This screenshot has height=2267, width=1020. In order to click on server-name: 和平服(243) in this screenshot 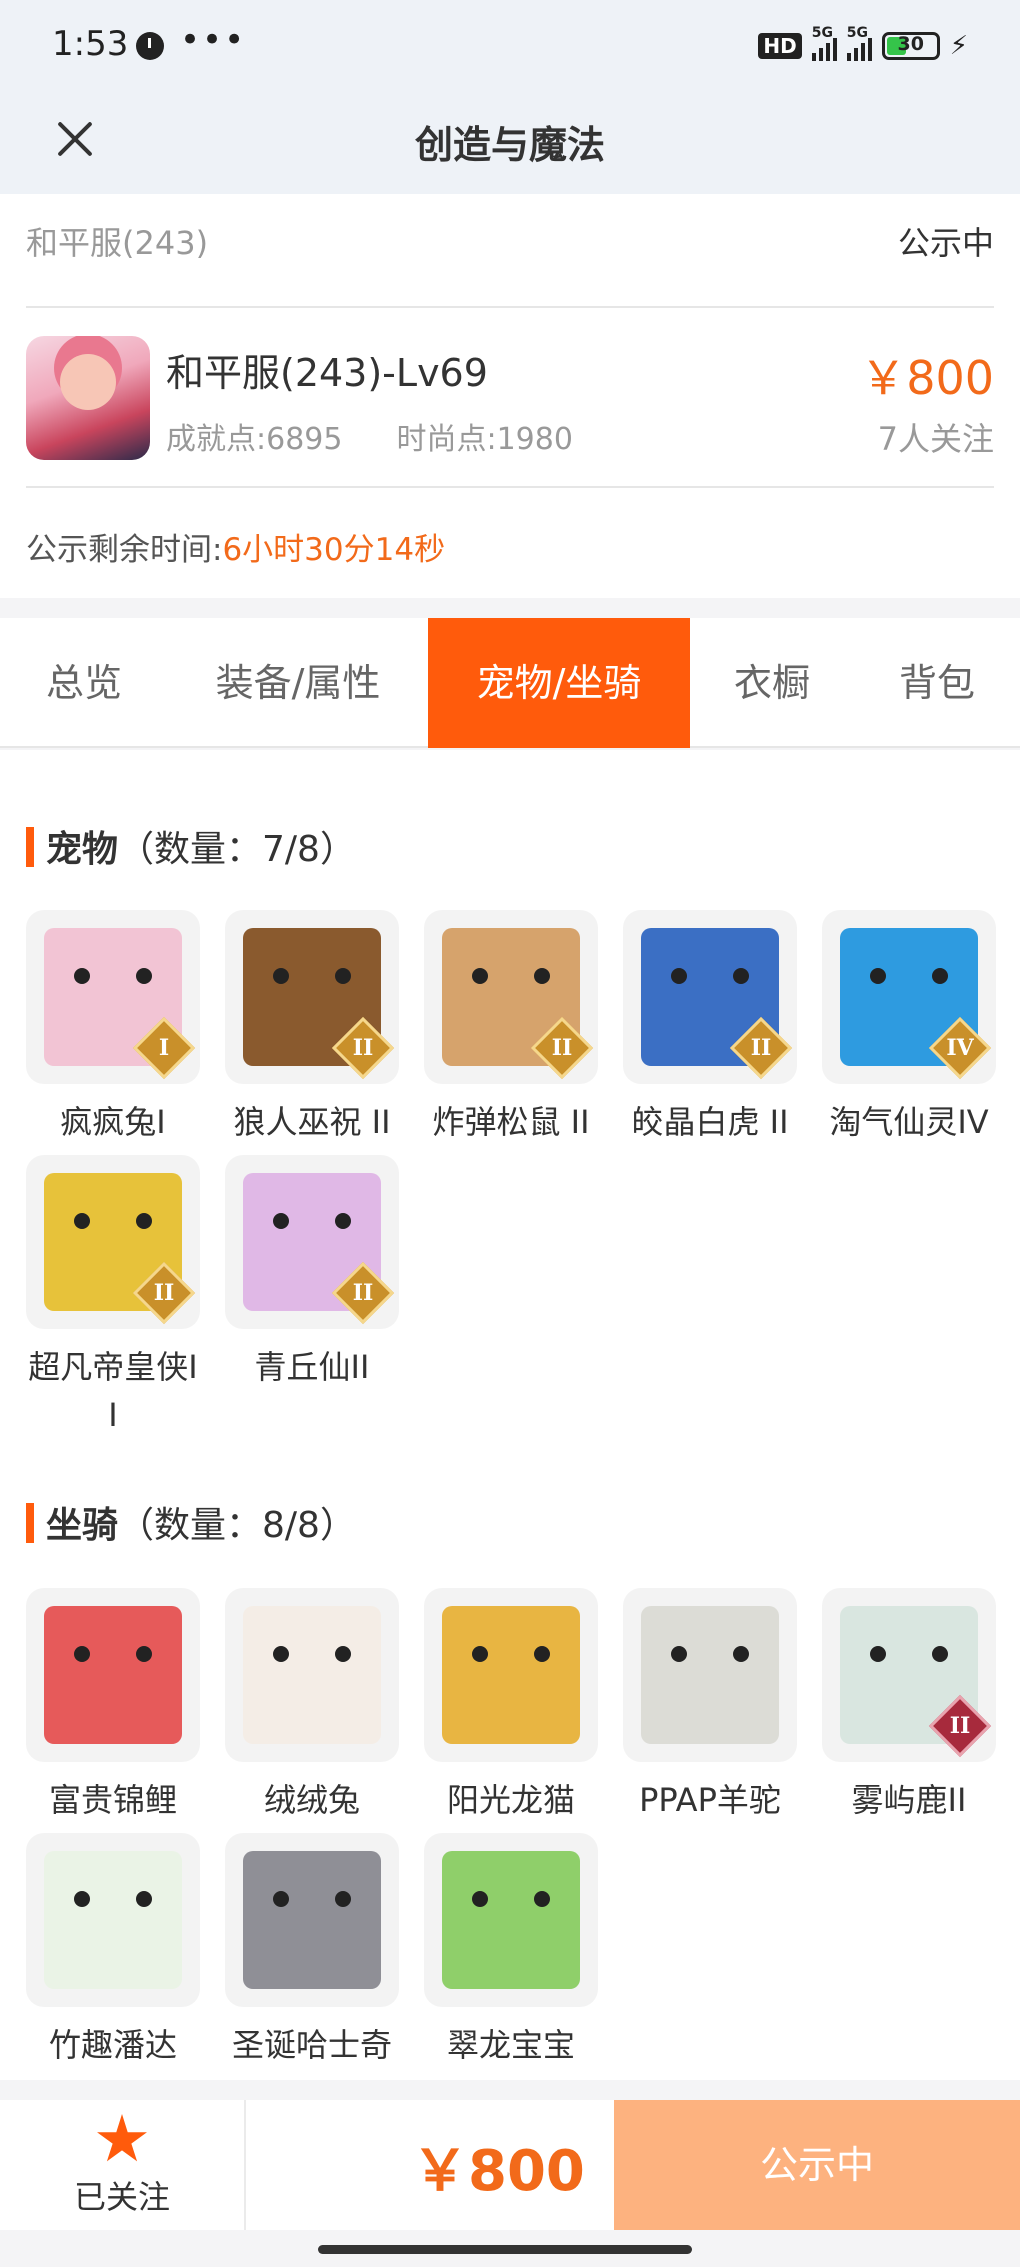, I will do `click(117, 243)`.